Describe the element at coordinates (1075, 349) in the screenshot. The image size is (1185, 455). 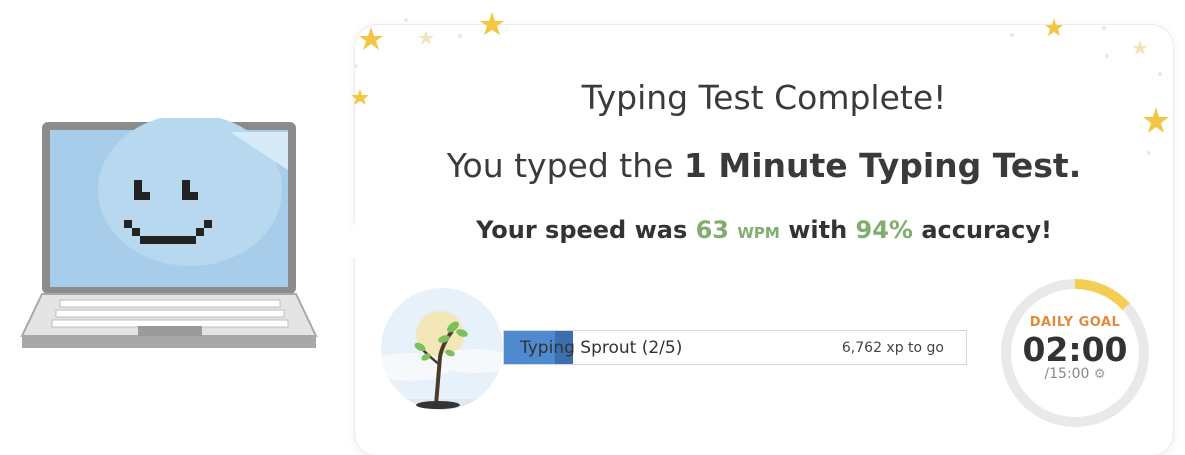
I see `daily-goal-time: 02:00` at that location.